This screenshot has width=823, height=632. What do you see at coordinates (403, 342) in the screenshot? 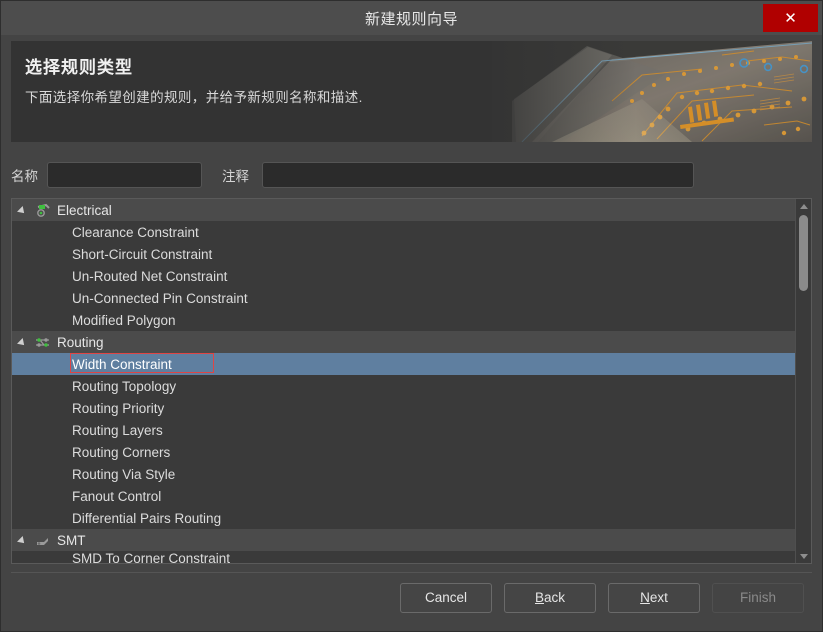
I see `tree-group-routing: Routing` at bounding box center [403, 342].